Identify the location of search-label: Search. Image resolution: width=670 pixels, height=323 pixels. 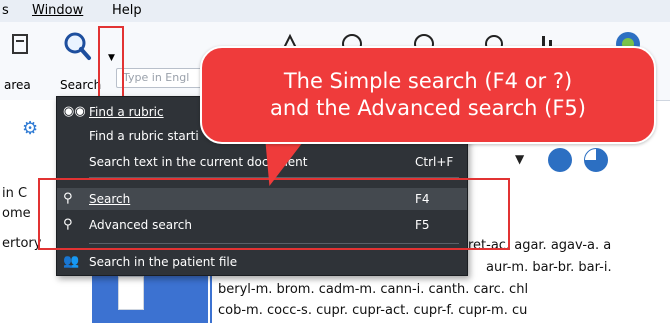
(81, 85).